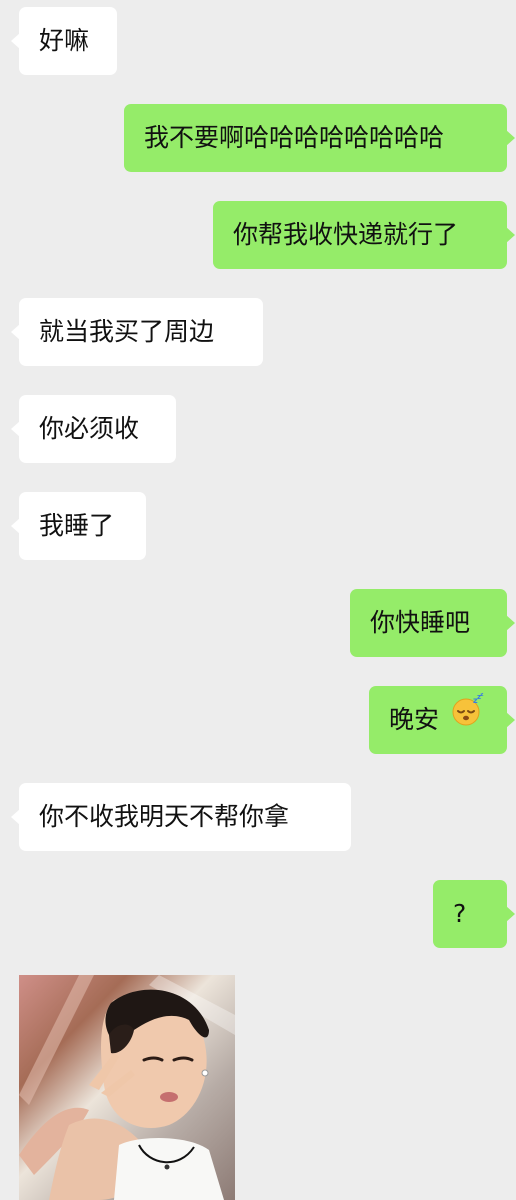 This screenshot has width=516, height=1200. Describe the element at coordinates (164, 816) in the screenshot. I see `message-text: 你不收我明天不帮你拿` at that location.